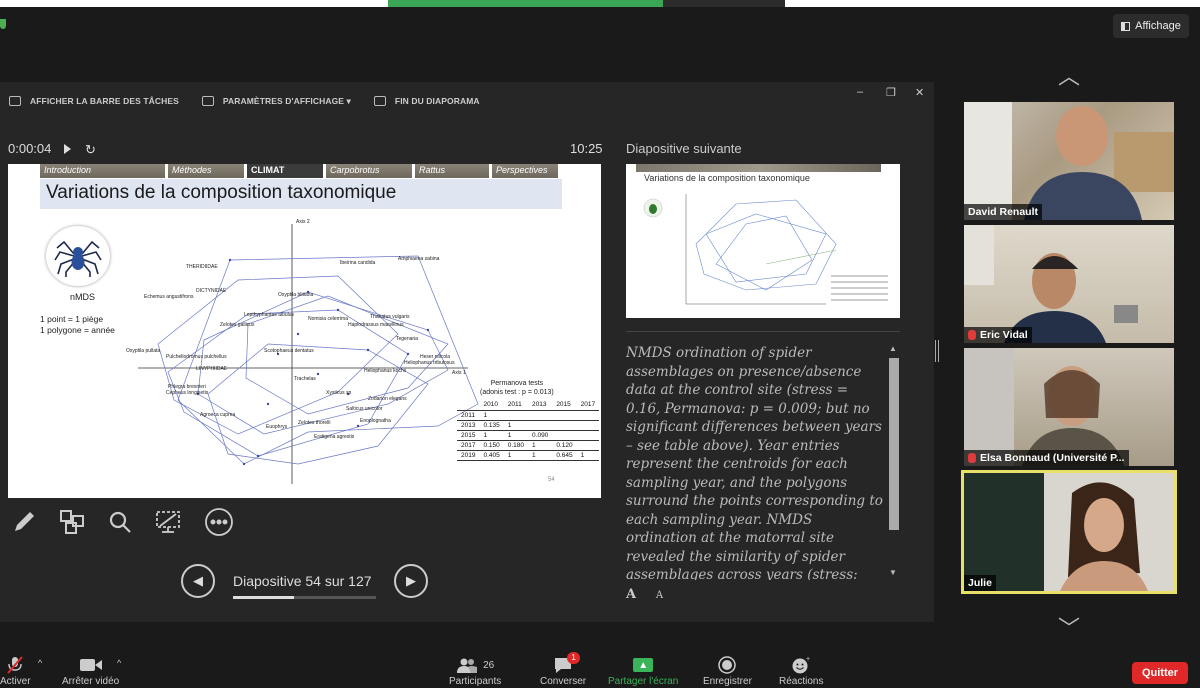 The width and height of the screenshot is (1200, 688). I want to click on participants-button: 26 Participants, so click(475, 670).